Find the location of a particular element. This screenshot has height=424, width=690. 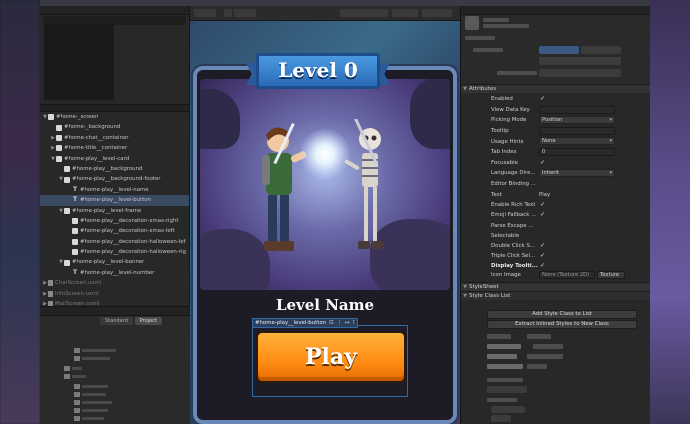

data-source-path-field is located at coordinates (580, 73).